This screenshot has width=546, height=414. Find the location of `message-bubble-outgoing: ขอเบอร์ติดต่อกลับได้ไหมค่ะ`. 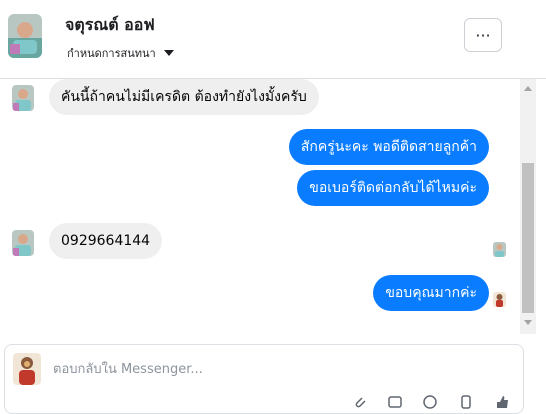

message-bubble-outgoing: ขอเบอร์ติดต่อกลับได้ไหมค่ะ is located at coordinates (393, 188).